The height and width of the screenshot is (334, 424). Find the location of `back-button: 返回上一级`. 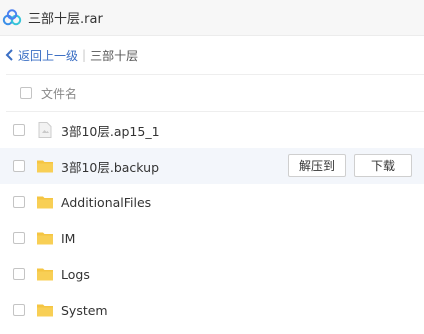

back-button: 返回上一级 is located at coordinates (41, 55).